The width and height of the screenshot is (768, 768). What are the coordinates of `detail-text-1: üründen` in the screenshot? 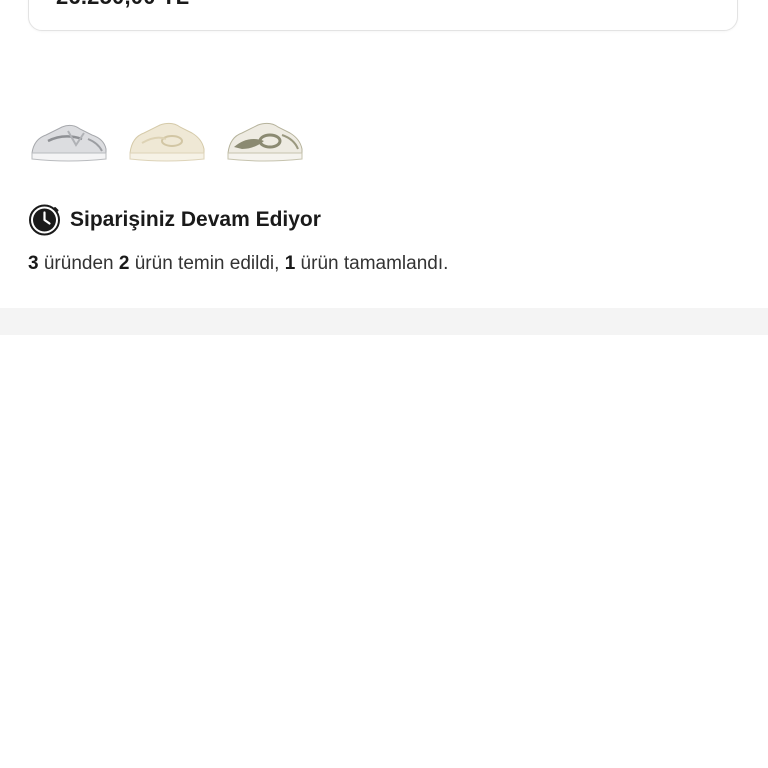 It's located at (78, 263).